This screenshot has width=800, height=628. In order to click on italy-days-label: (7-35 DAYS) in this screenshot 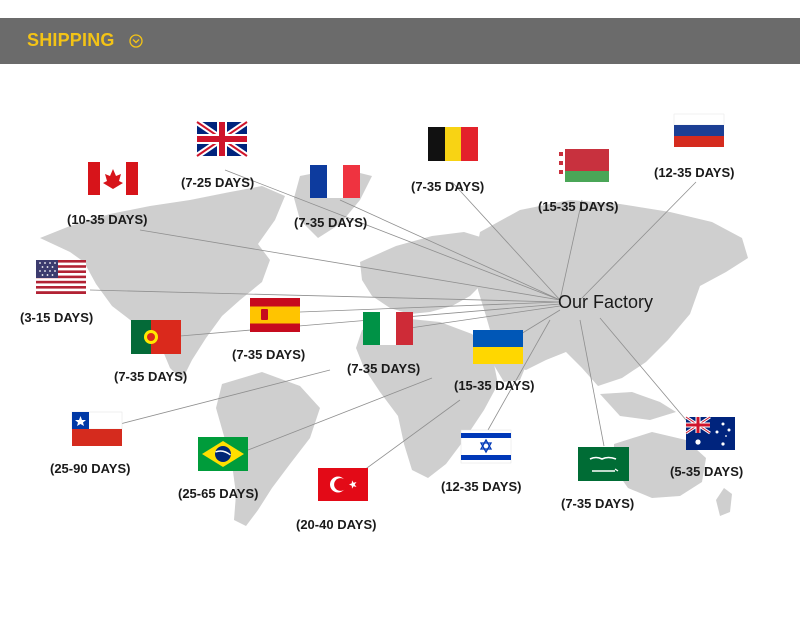, I will do `click(384, 368)`.